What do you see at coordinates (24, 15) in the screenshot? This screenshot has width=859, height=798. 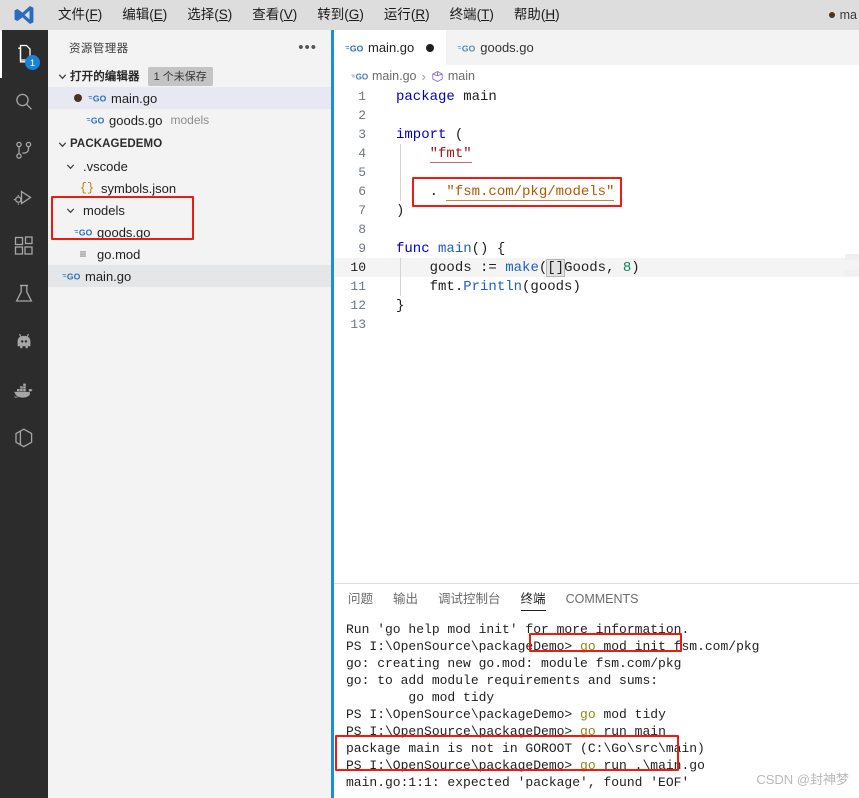 I see `vscode-logo` at bounding box center [24, 15].